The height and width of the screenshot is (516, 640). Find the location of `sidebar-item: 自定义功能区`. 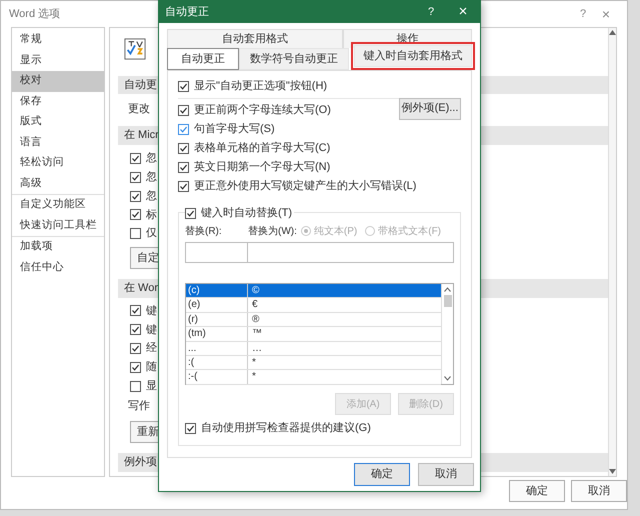

sidebar-item: 自定义功能区 is located at coordinates (58, 205).